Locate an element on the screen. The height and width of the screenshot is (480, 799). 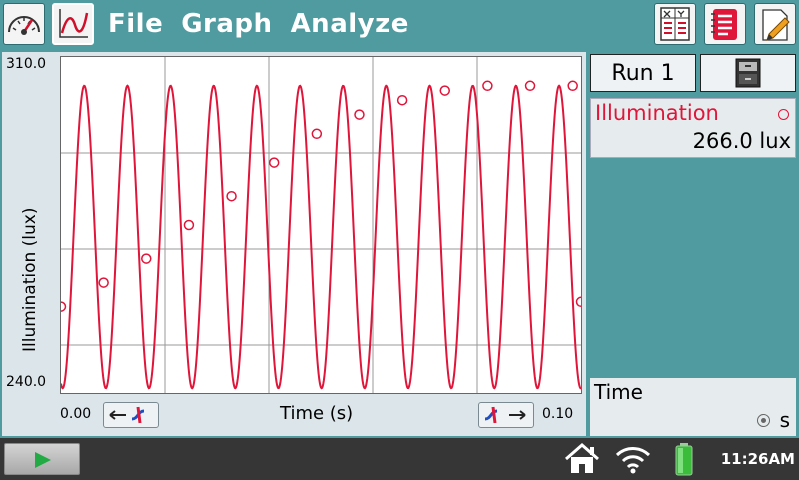
file-cabinet-icon is located at coordinates (748, 73).